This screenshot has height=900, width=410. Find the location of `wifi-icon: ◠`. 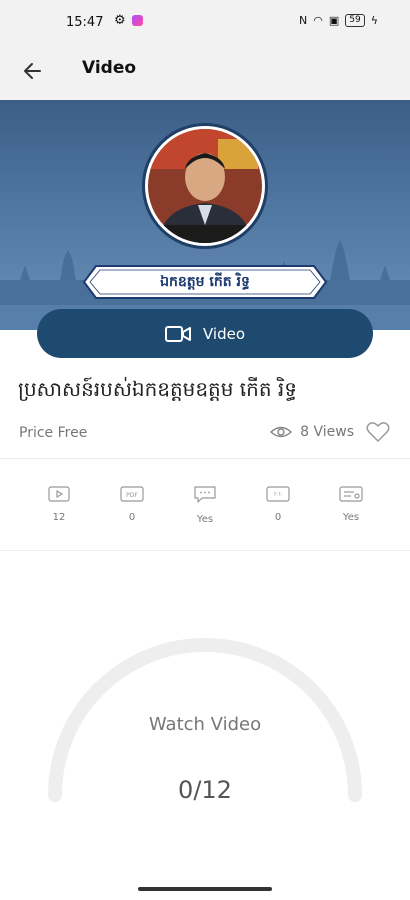

wifi-icon: ◠ is located at coordinates (318, 20).